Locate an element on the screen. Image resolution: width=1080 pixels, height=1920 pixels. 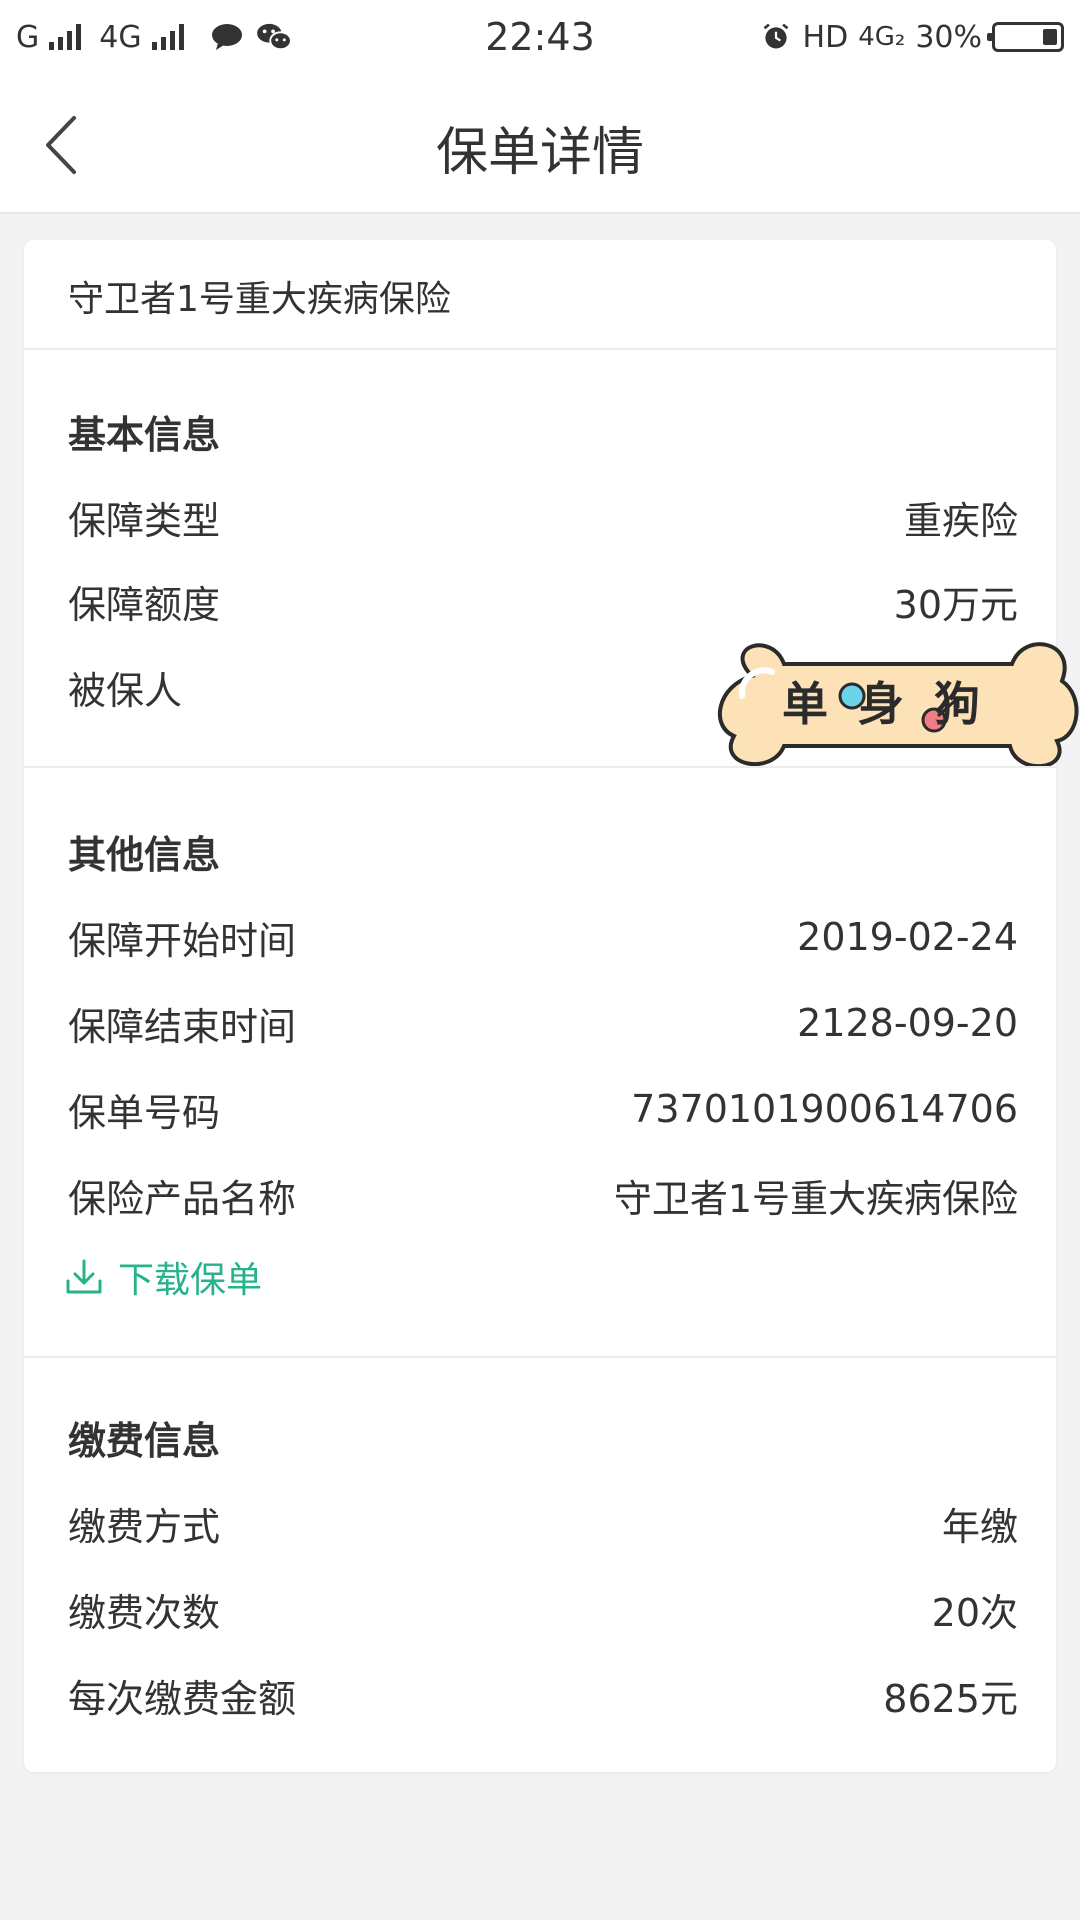
battery-icon is located at coordinates (1025, 37).